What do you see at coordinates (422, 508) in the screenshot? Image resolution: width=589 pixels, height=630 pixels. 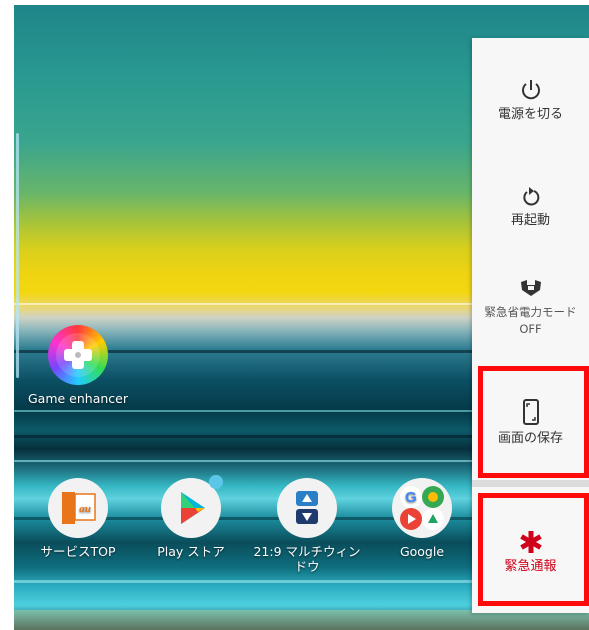 I see `google-folder-icon: G` at bounding box center [422, 508].